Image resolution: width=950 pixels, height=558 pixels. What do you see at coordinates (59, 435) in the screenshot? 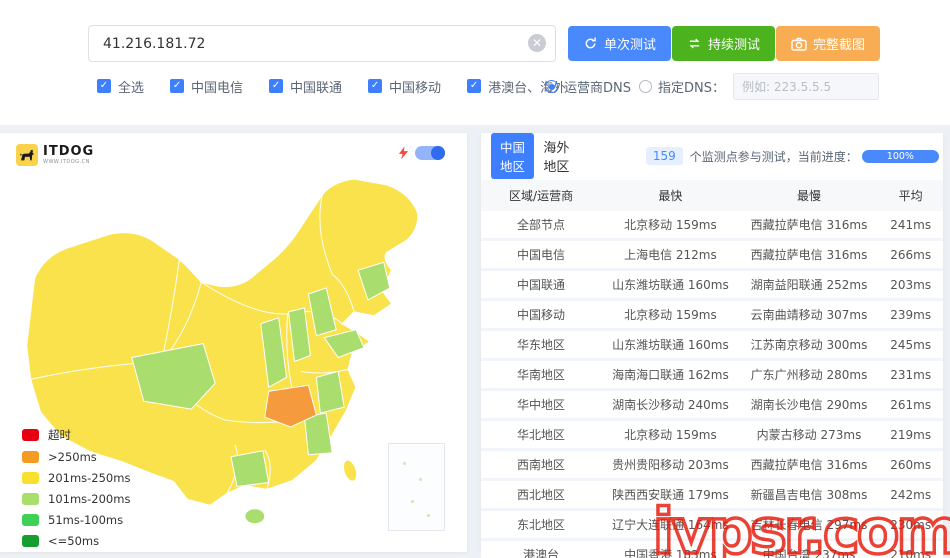
I see `legend-label: 超时` at bounding box center [59, 435].